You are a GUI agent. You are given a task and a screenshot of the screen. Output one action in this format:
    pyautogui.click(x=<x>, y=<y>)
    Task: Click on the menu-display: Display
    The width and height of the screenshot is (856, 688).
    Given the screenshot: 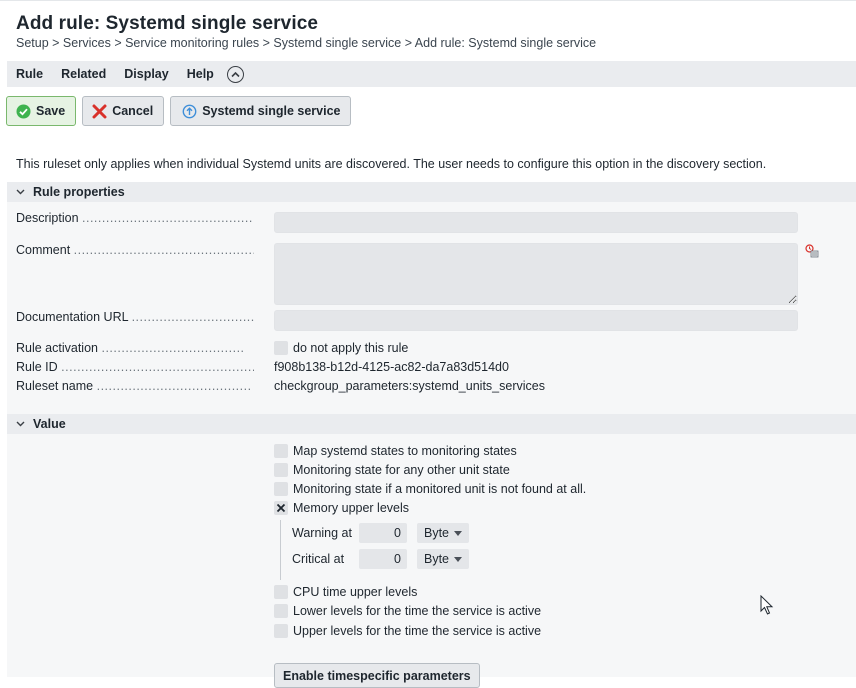 What is the action you would take?
    pyautogui.click(x=146, y=74)
    